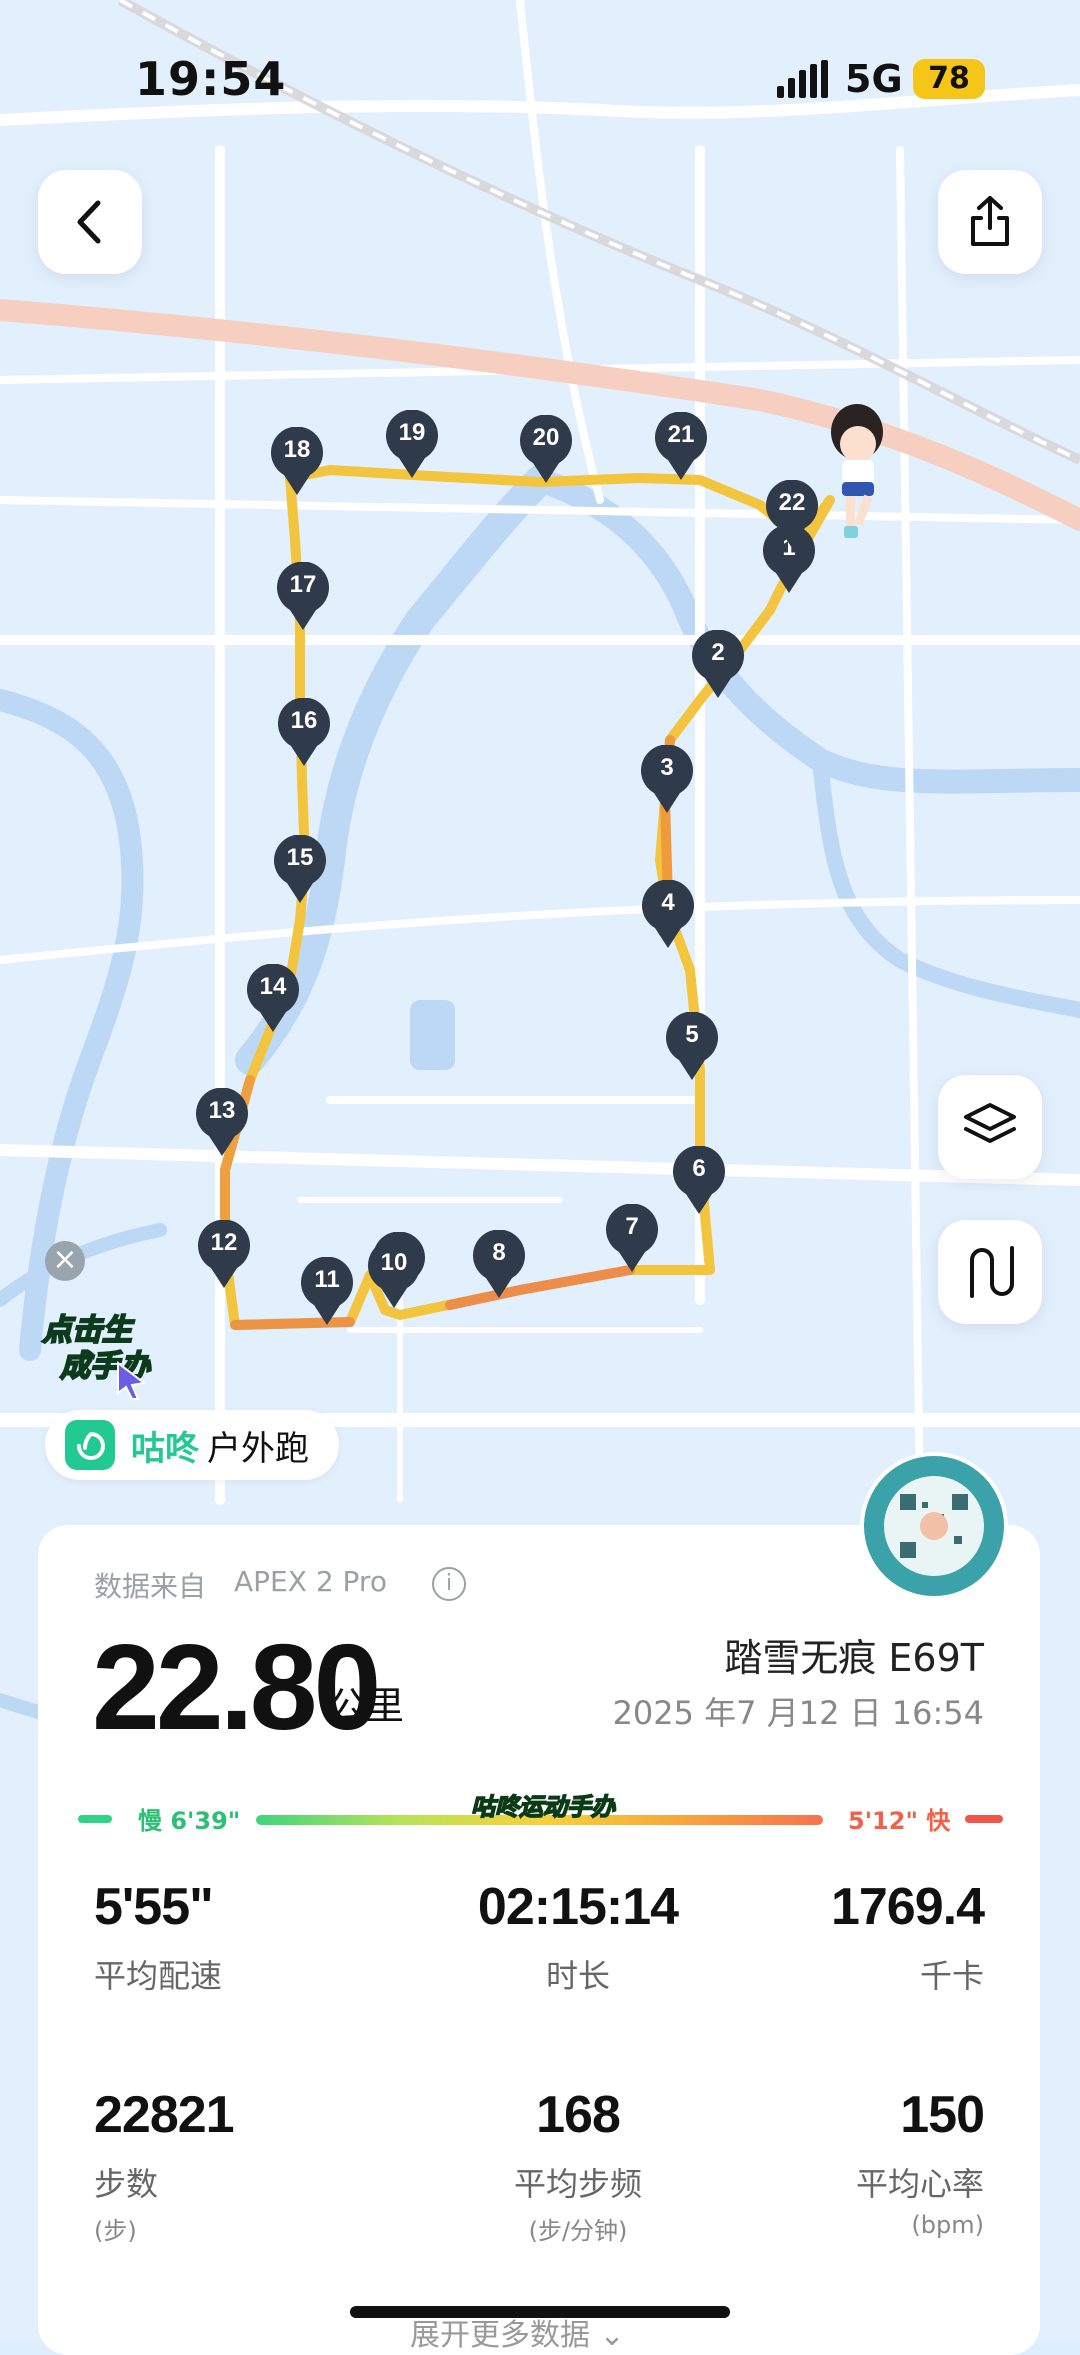  I want to click on km-marker: 11, so click(327, 1292).